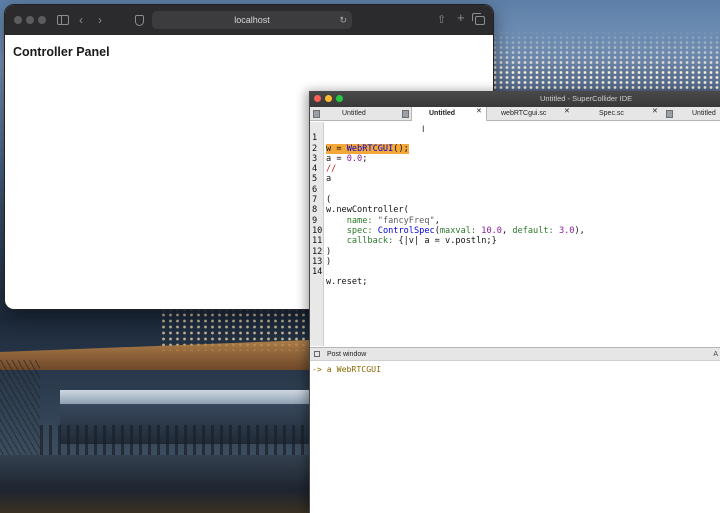 The image size is (720, 513). What do you see at coordinates (347, 369) in the screenshot?
I see `post-output: -> a WebRTCGUI` at bounding box center [347, 369].